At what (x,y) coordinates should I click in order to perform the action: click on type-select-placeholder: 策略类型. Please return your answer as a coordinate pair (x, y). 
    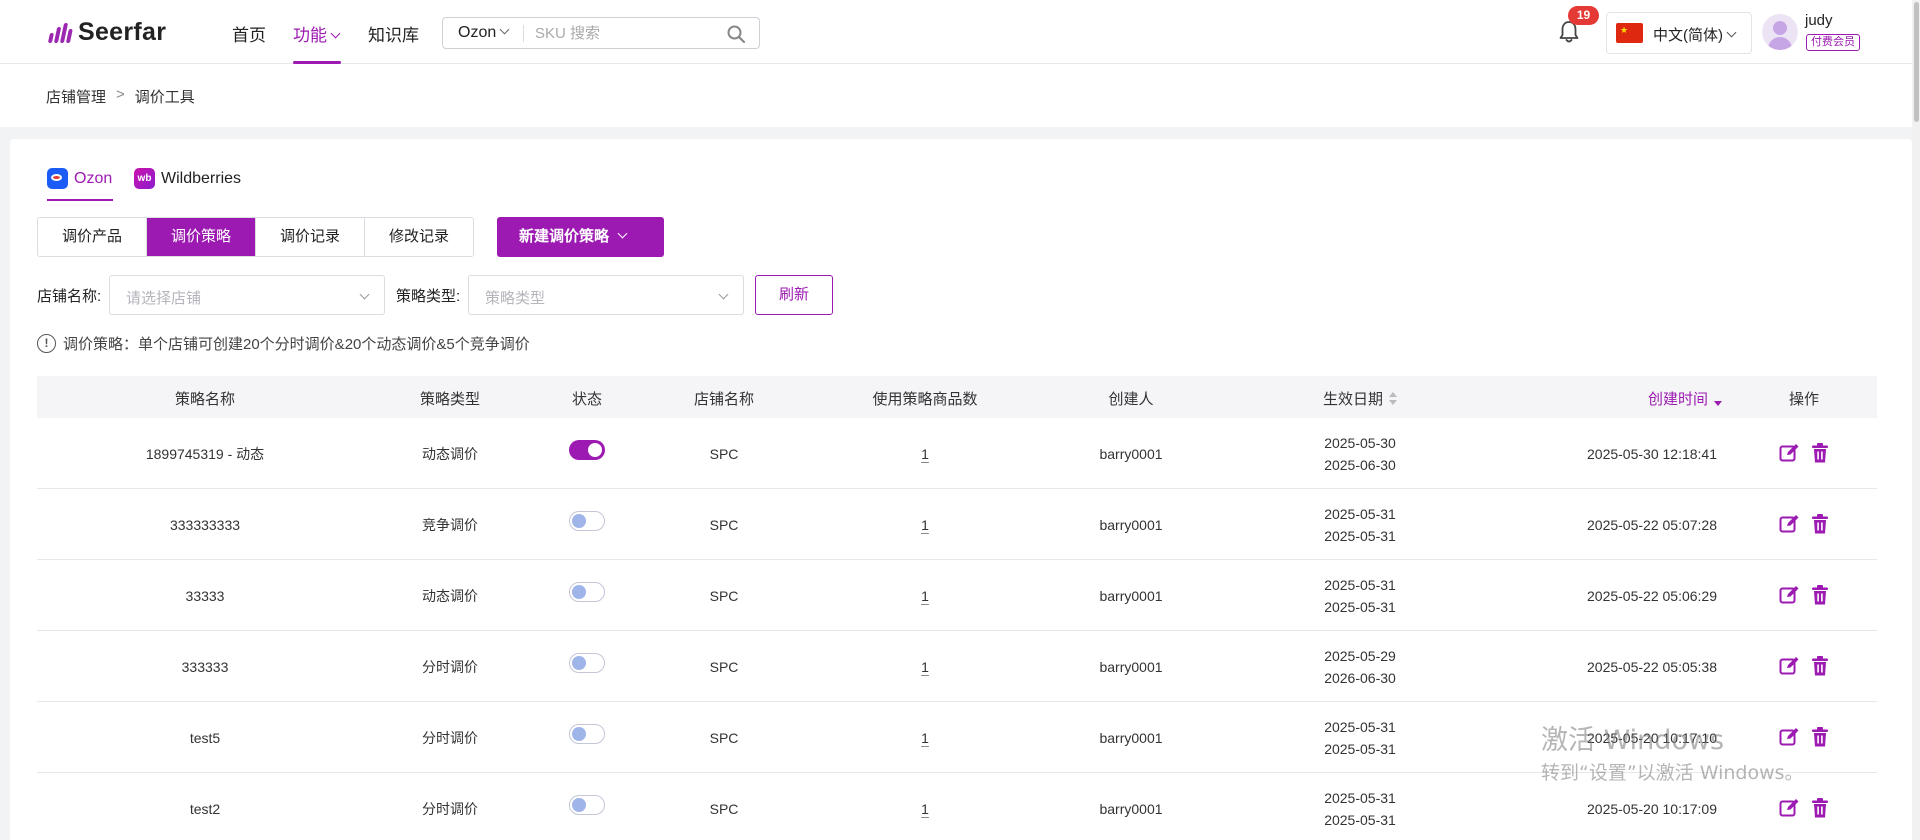
    Looking at the image, I should click on (515, 298).